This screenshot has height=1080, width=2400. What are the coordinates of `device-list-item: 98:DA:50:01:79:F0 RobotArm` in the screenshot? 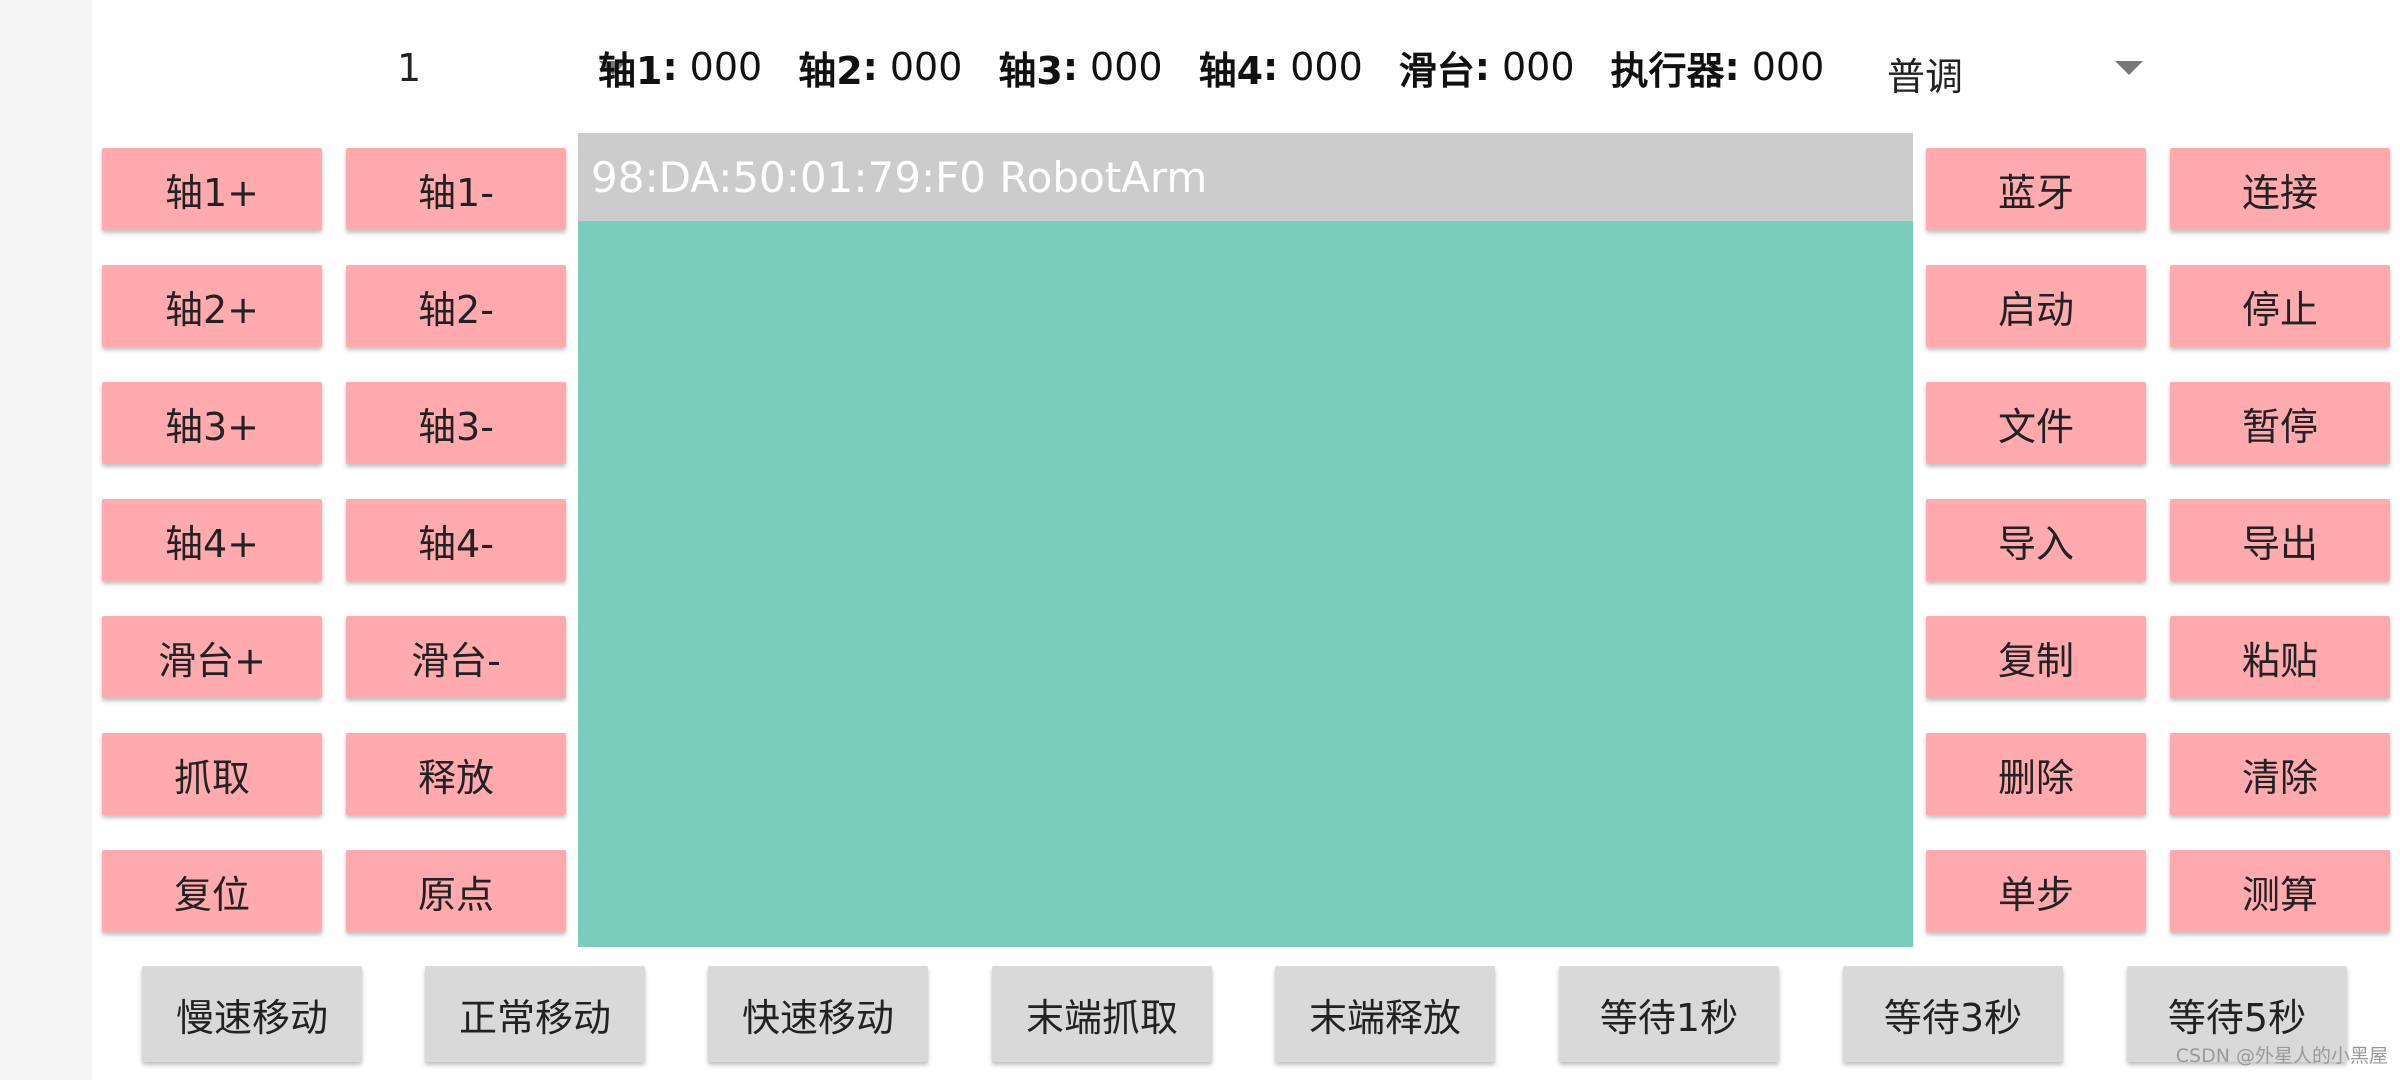 It's located at (1245, 177).